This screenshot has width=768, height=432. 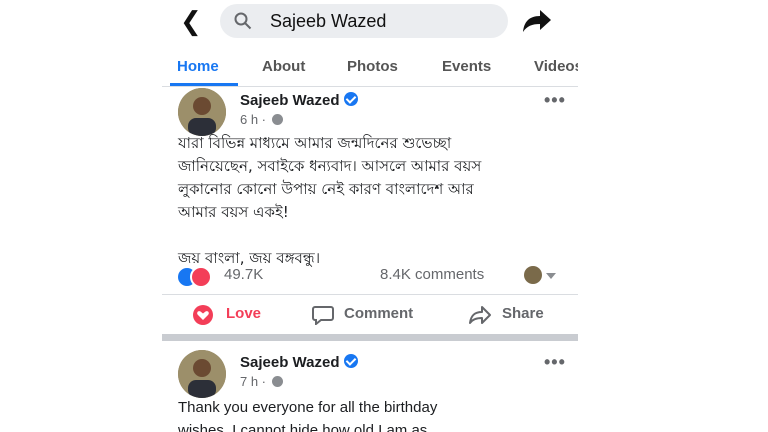 I want to click on viewer-avatar, so click(x=533, y=275).